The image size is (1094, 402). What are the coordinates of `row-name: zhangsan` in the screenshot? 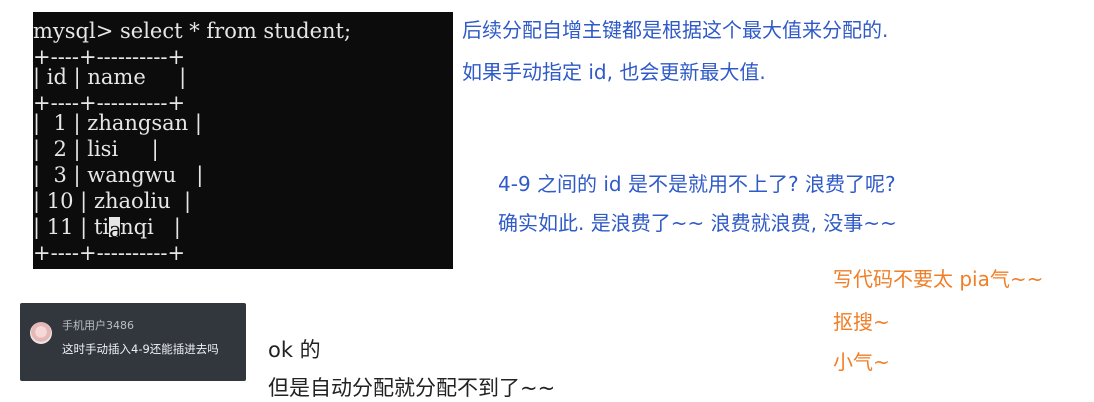 It's located at (138, 123).